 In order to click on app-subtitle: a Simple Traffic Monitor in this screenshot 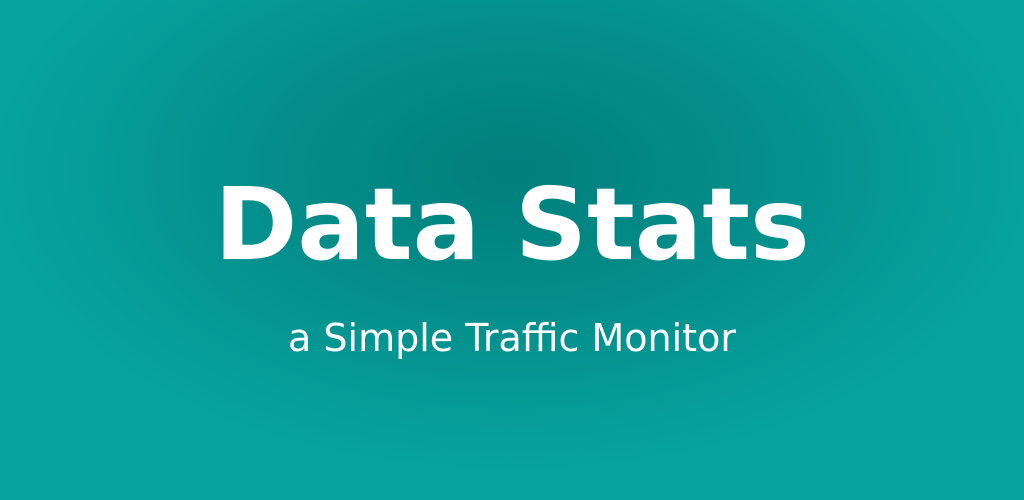, I will do `click(512, 338)`.